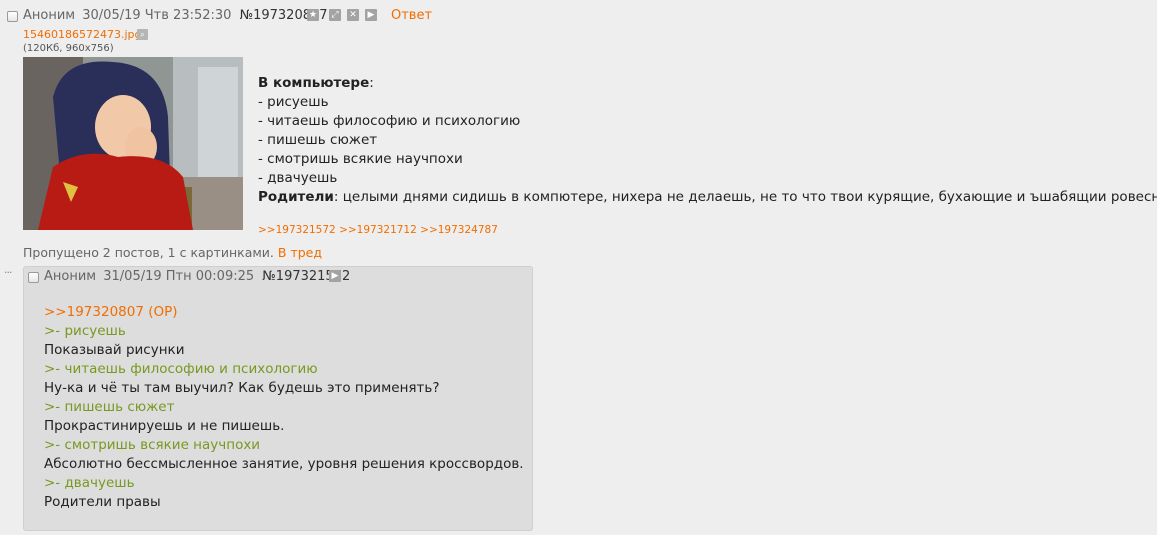 The image size is (1157, 535). I want to click on op-reference-link: >>197320807 (OP), so click(284, 312).